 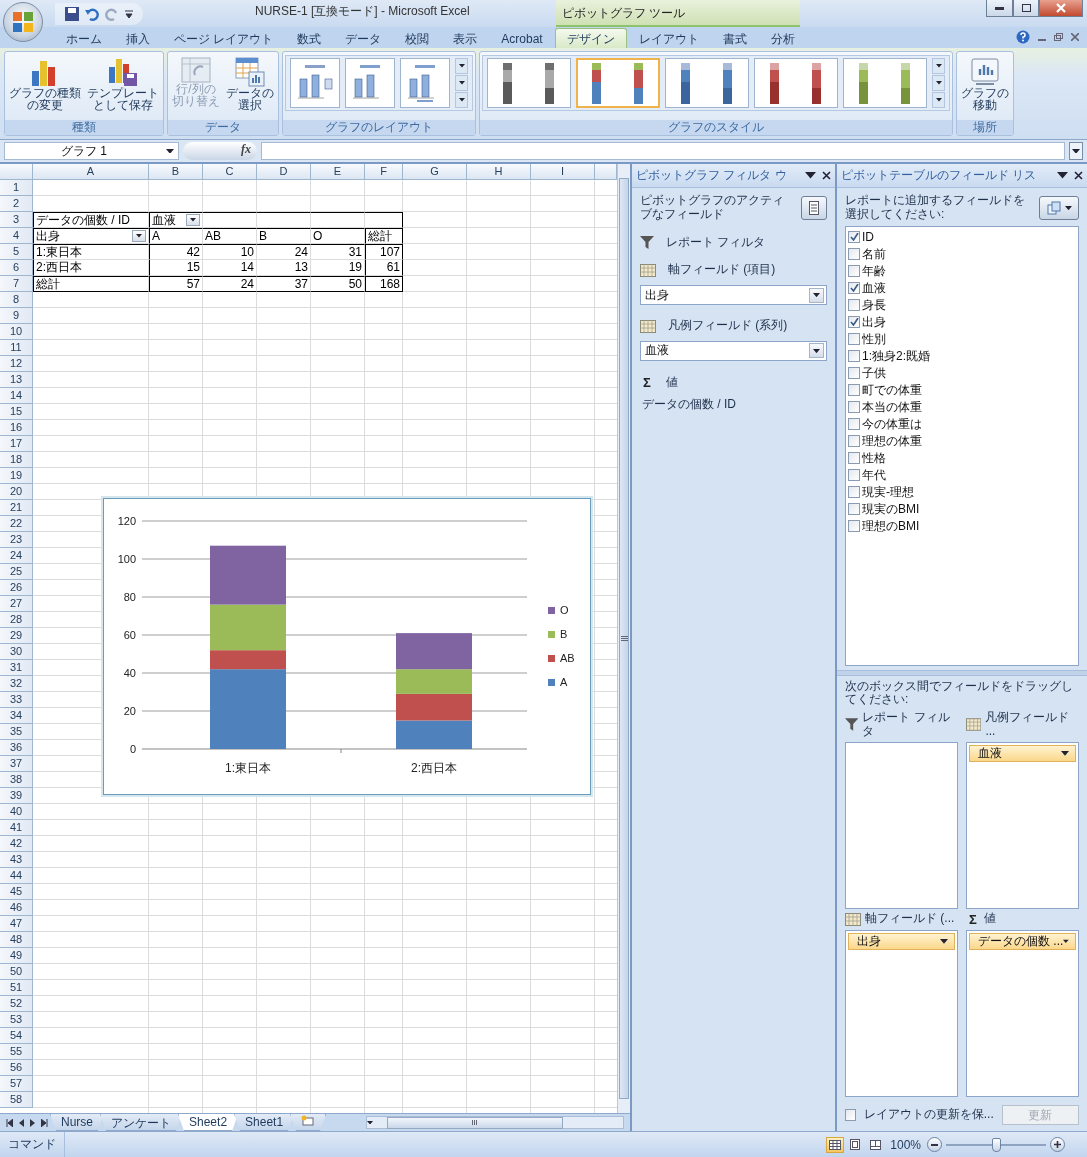 I want to click on row-header: 1, so click(x=16, y=188).